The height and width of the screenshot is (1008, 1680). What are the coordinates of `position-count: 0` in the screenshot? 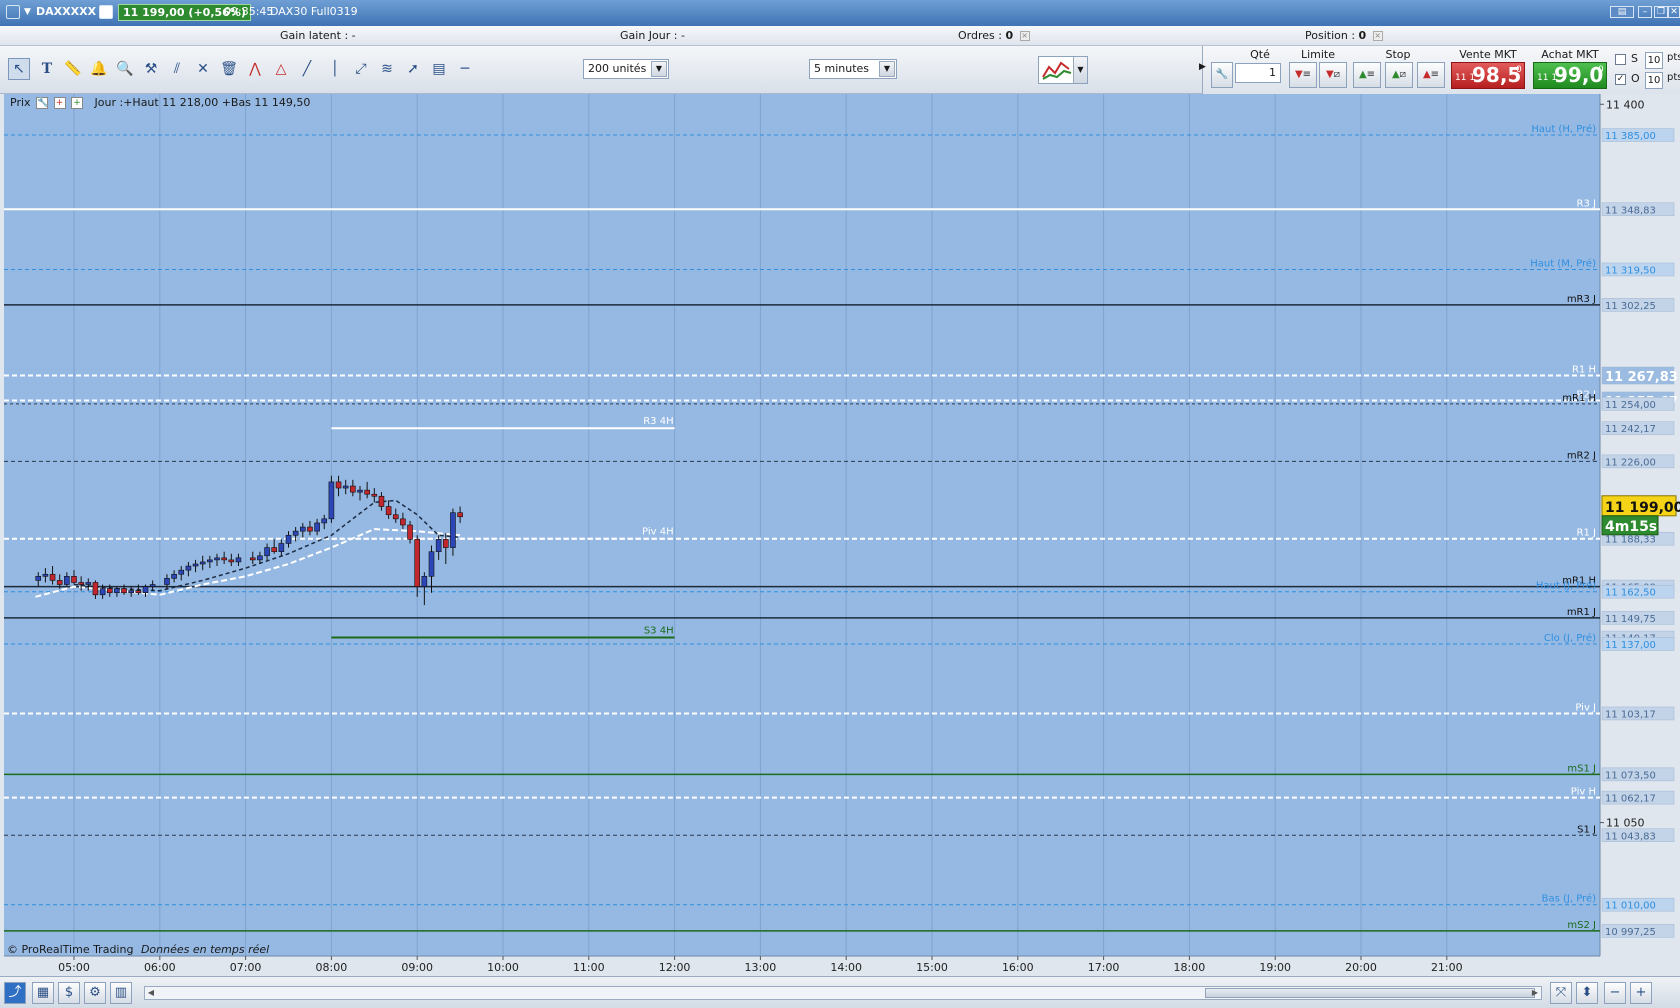 It's located at (1362, 35).